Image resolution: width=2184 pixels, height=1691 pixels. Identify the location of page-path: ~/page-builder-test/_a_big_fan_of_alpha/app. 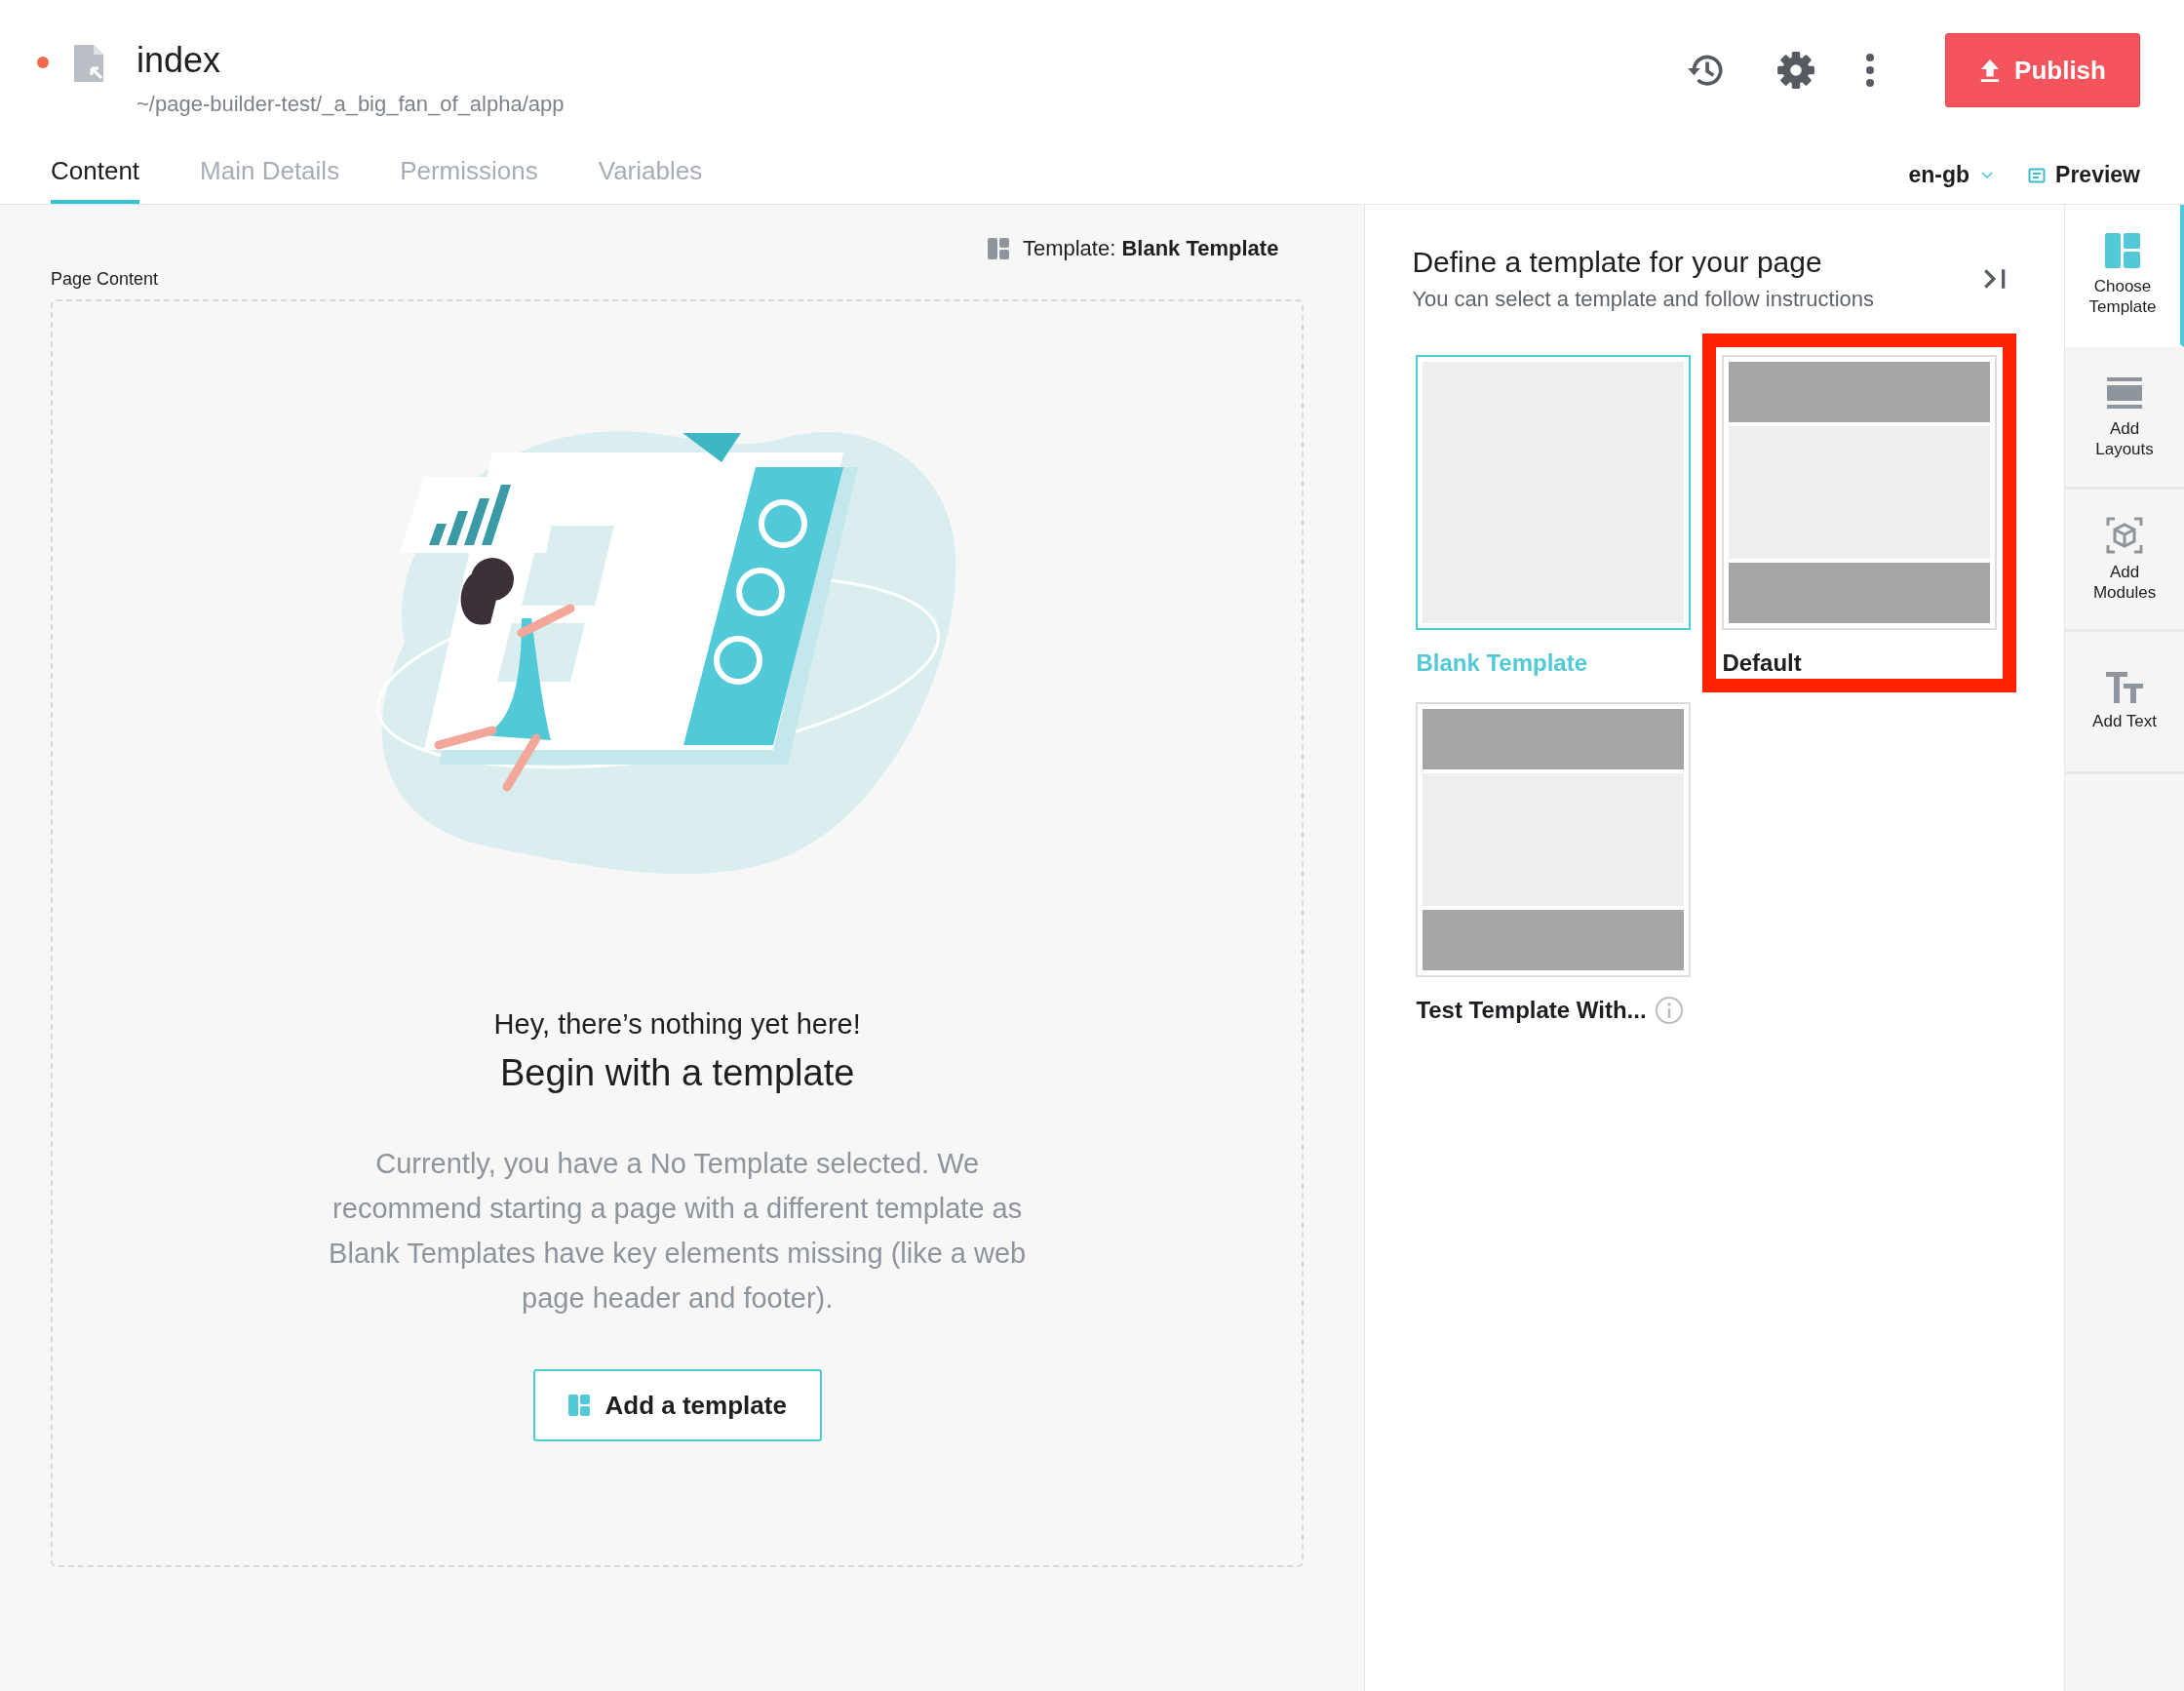
(350, 104).